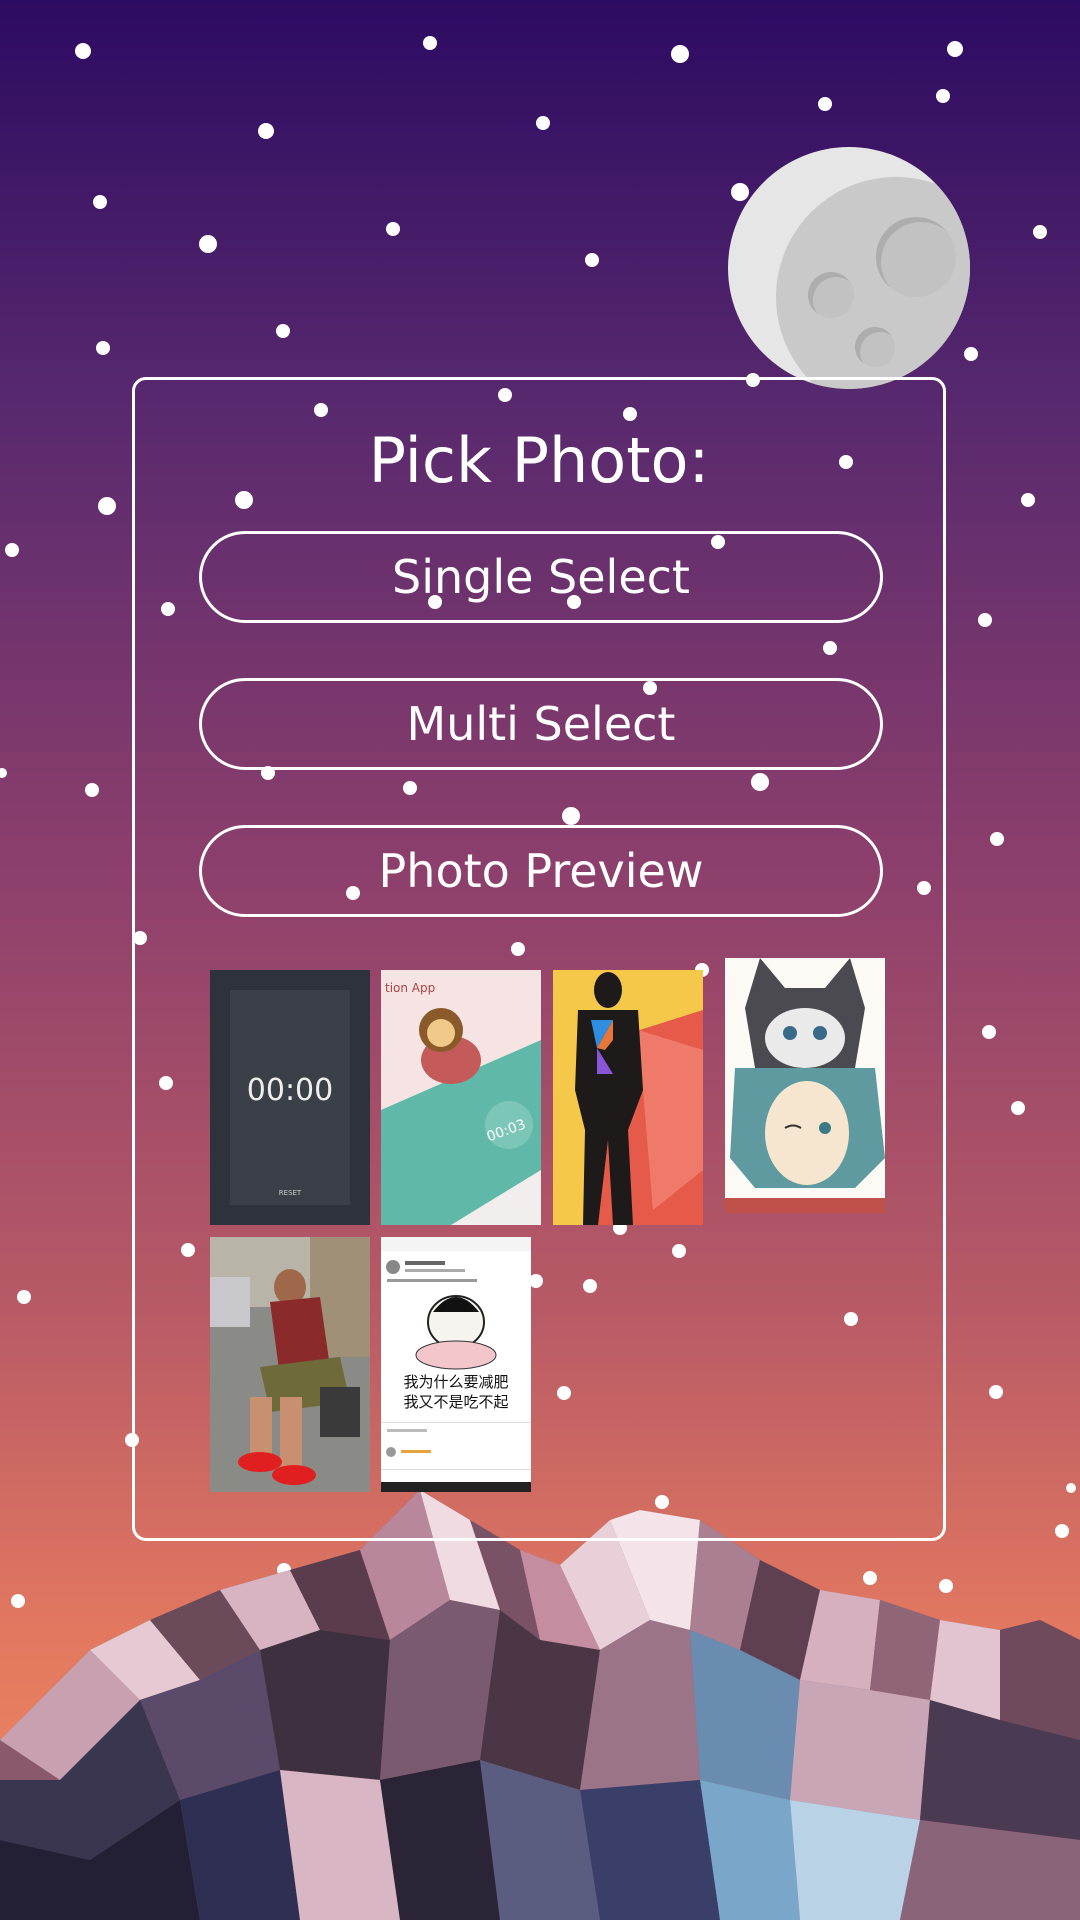  What do you see at coordinates (455, 1382) in the screenshot?
I see `meme-caption-line1: 我为什么要减肥` at bounding box center [455, 1382].